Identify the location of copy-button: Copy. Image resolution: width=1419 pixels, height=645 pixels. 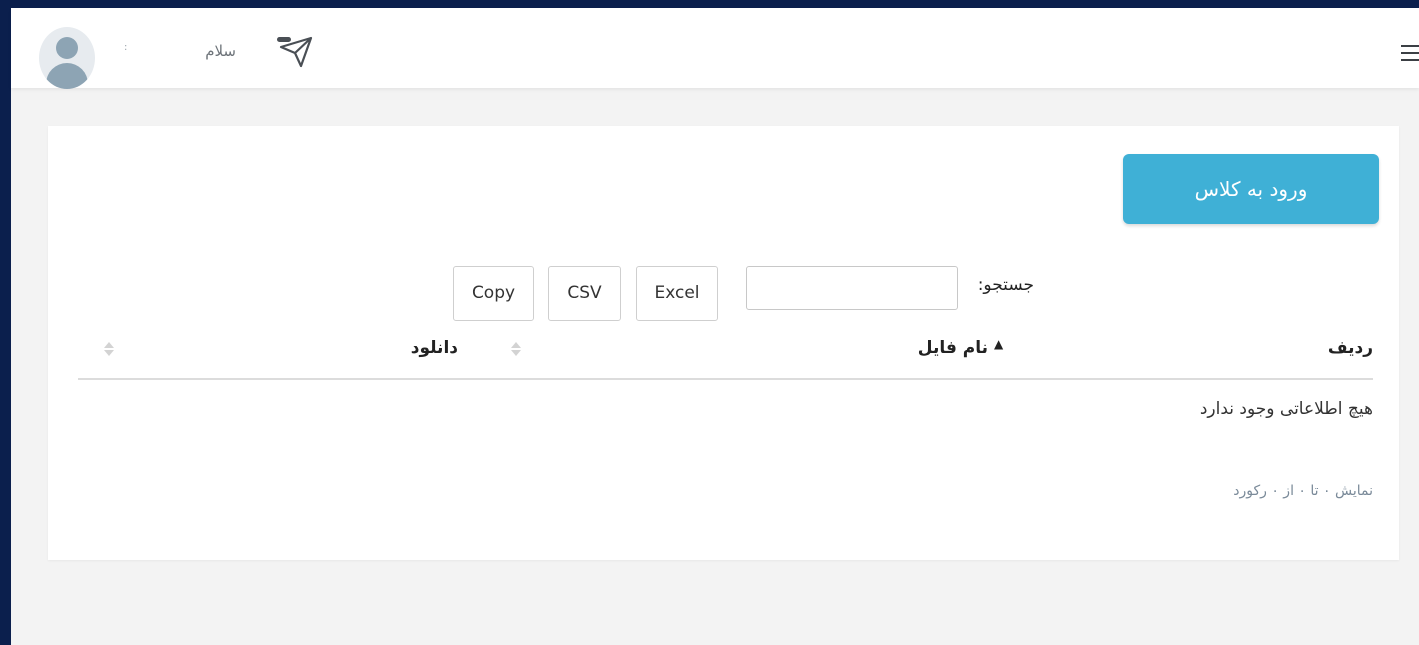
(493, 293).